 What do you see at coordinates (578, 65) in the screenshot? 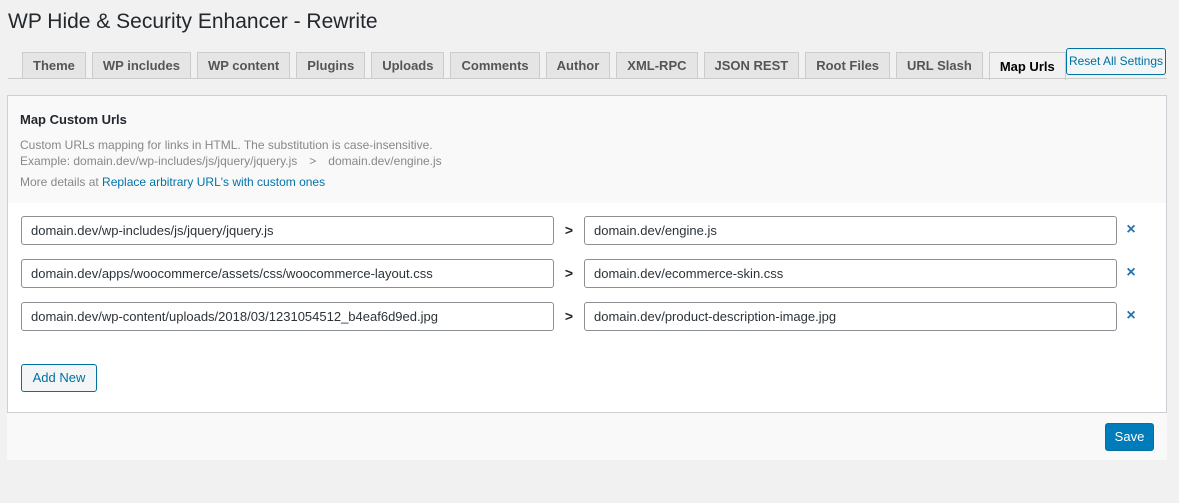
I see `tab-author: Author` at bounding box center [578, 65].